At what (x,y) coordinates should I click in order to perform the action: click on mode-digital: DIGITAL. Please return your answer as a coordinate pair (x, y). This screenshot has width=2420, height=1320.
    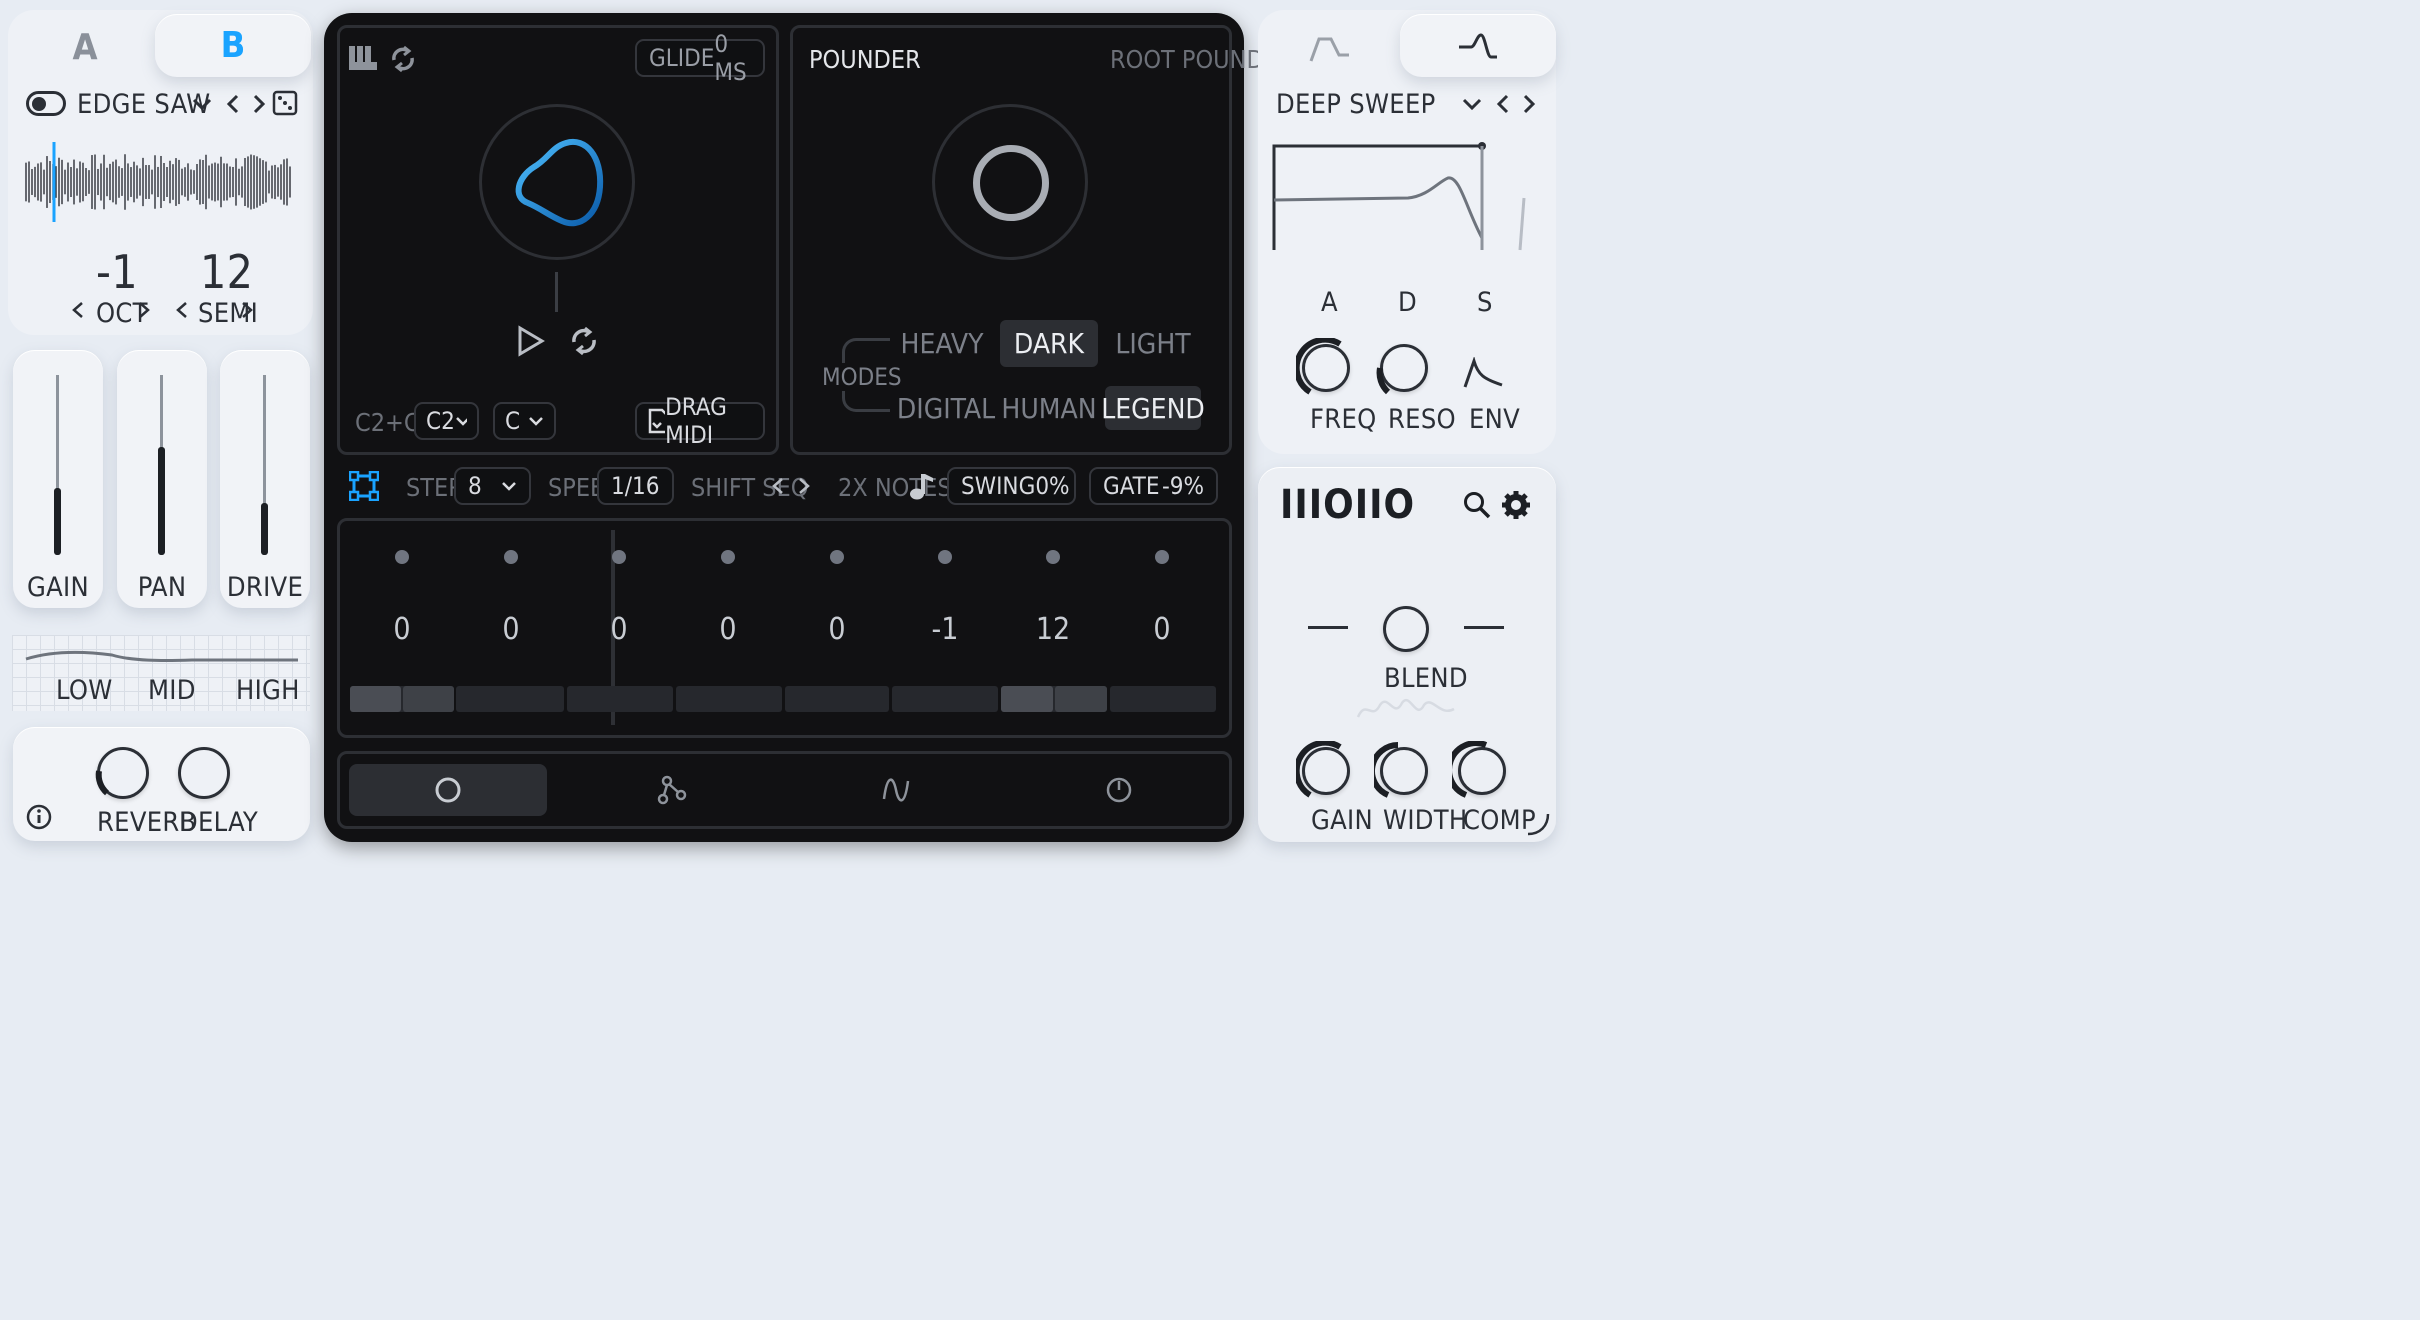
    Looking at the image, I should click on (946, 408).